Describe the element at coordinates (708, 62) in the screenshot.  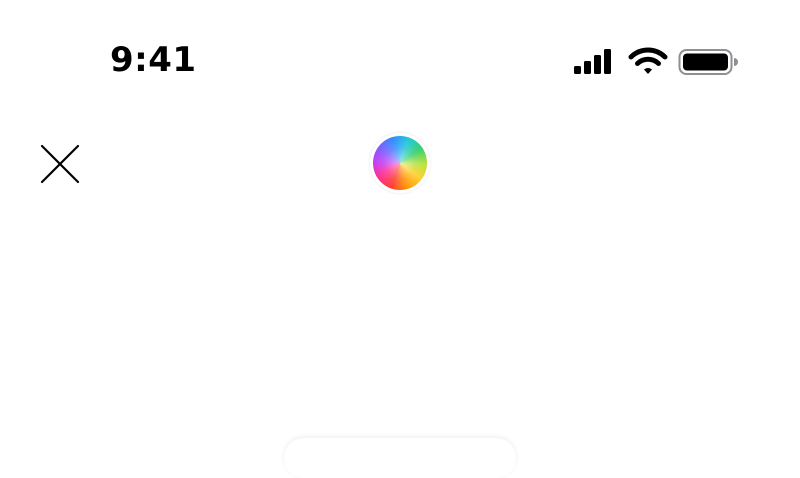
I see `battery-icon` at that location.